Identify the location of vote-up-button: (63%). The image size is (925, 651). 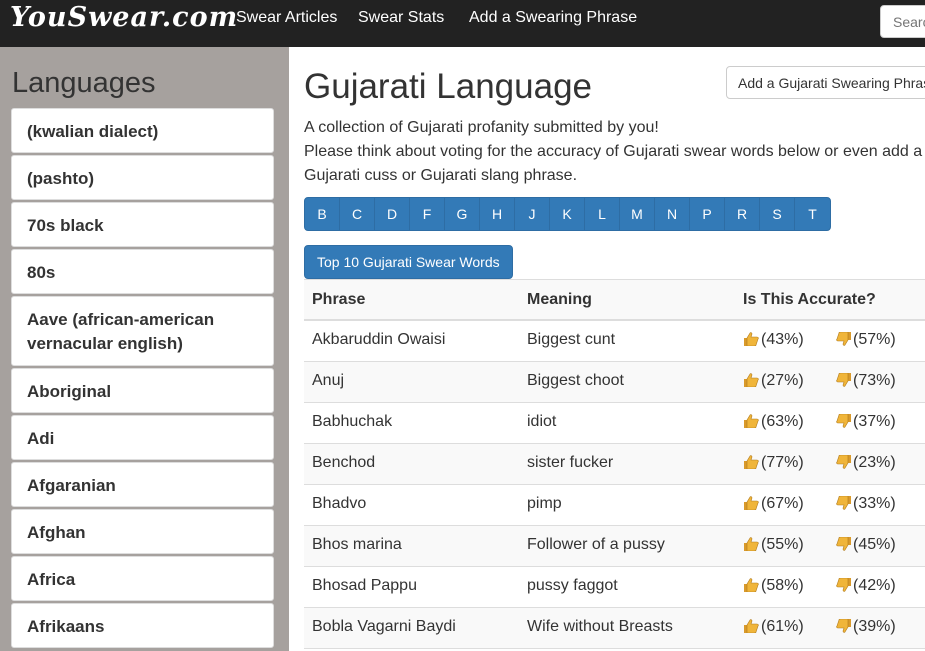
(773, 422).